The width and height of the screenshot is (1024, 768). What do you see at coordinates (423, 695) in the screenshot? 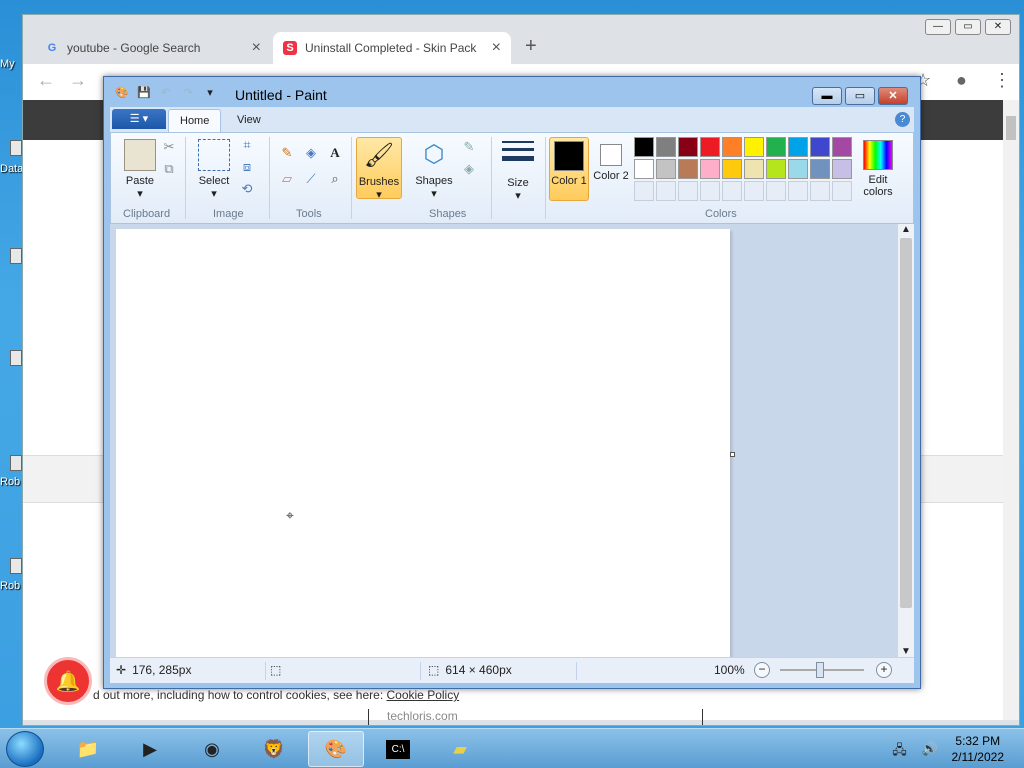
I see `cookie-policy-link: Cookie Policy` at bounding box center [423, 695].